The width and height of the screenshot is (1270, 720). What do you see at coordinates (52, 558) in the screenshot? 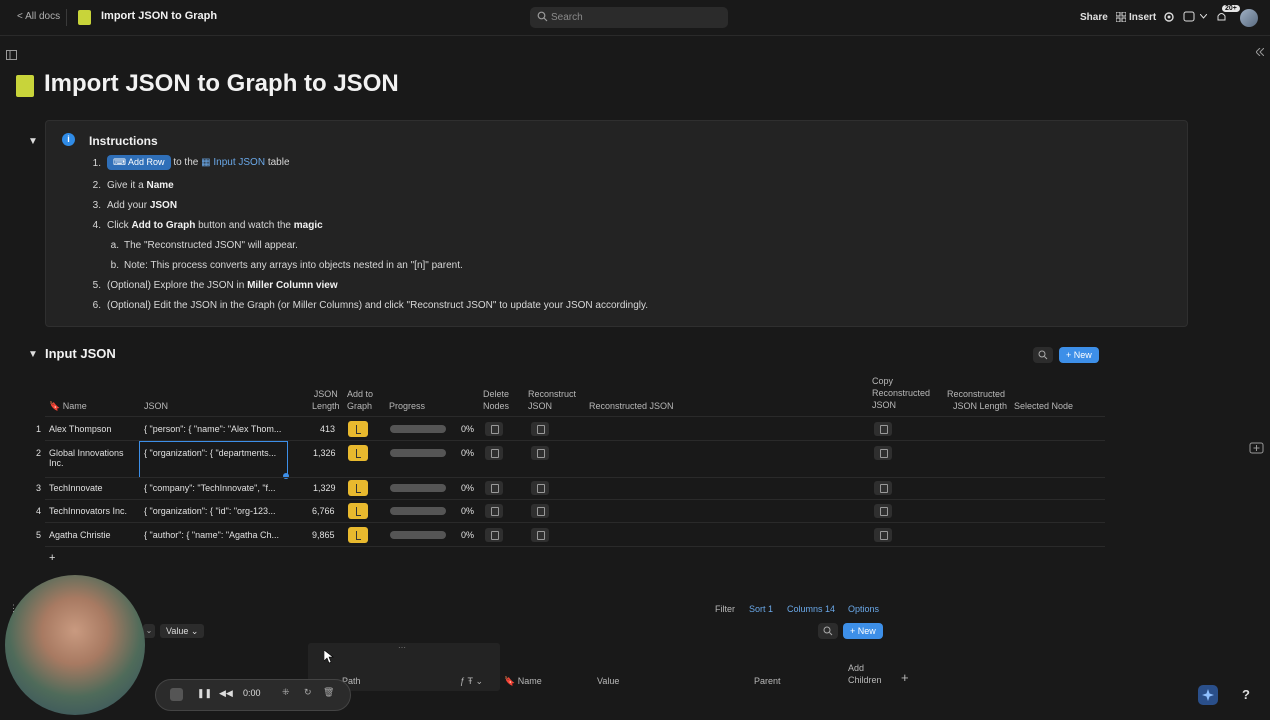
I see `add-row-plus: +` at bounding box center [52, 558].